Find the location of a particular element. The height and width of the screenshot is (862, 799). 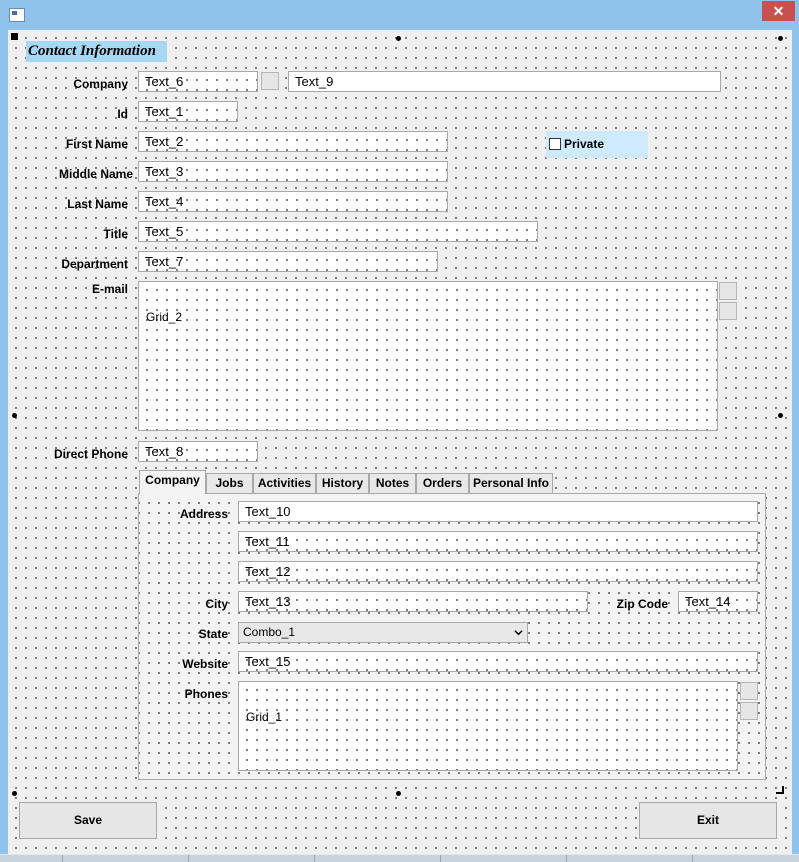

close-button: ✕ is located at coordinates (778, 11).